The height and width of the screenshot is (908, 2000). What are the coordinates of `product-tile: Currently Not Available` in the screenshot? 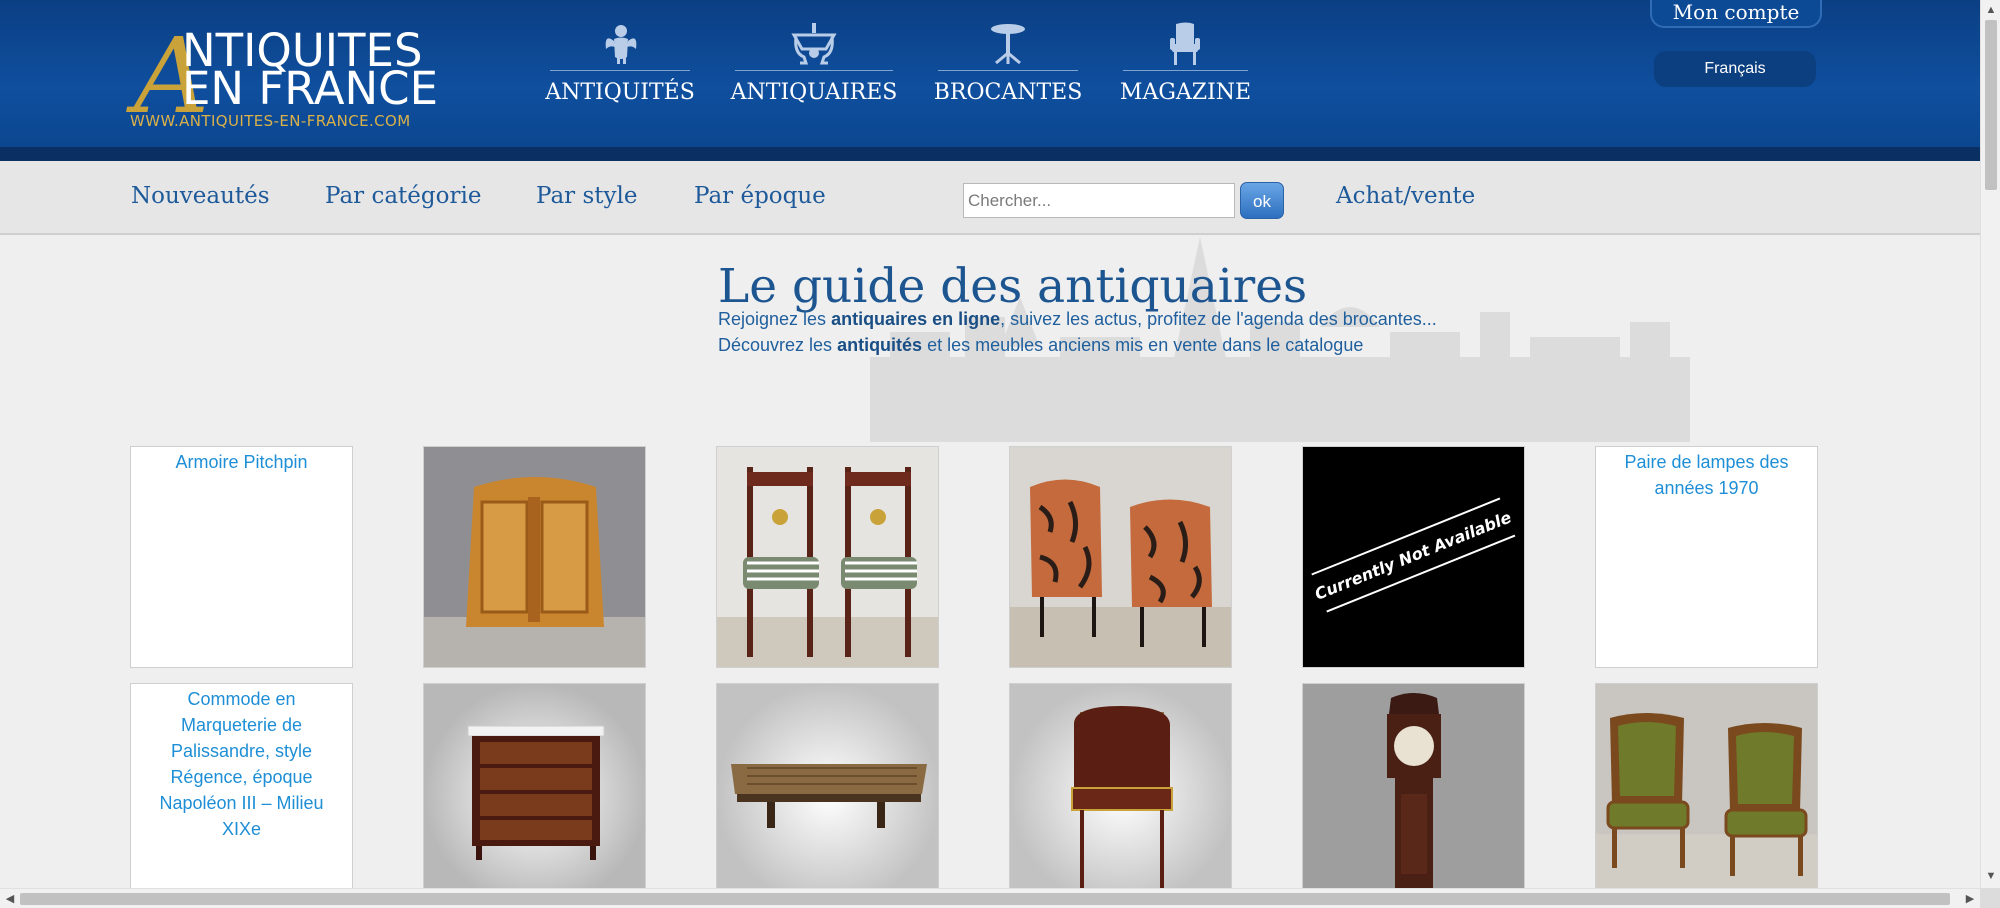 It's located at (1413, 557).